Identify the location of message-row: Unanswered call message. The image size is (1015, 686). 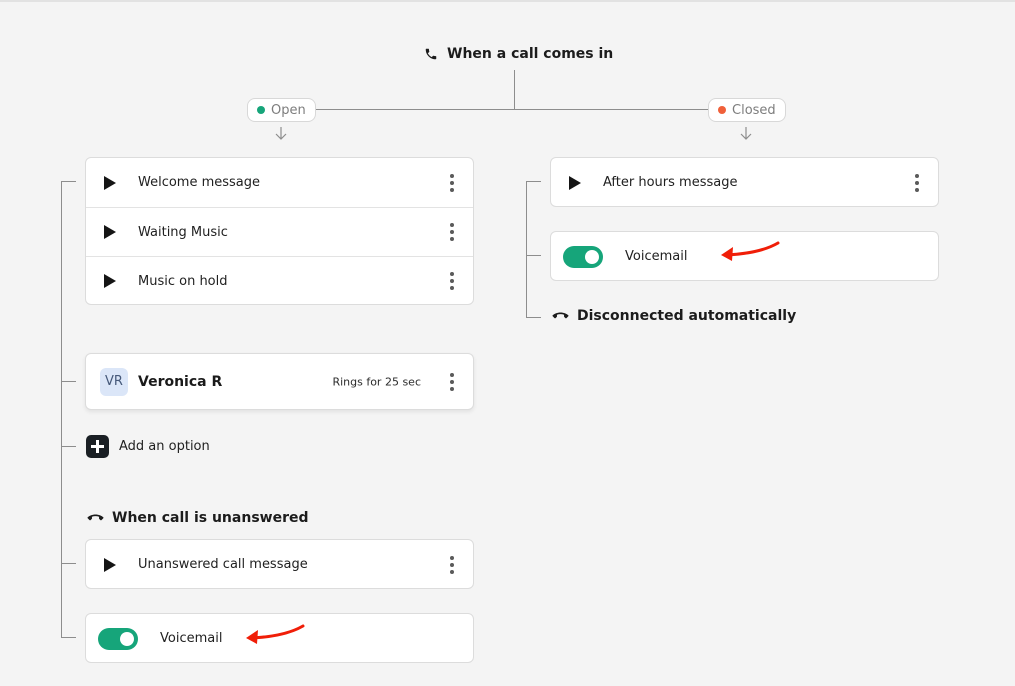
(279, 564).